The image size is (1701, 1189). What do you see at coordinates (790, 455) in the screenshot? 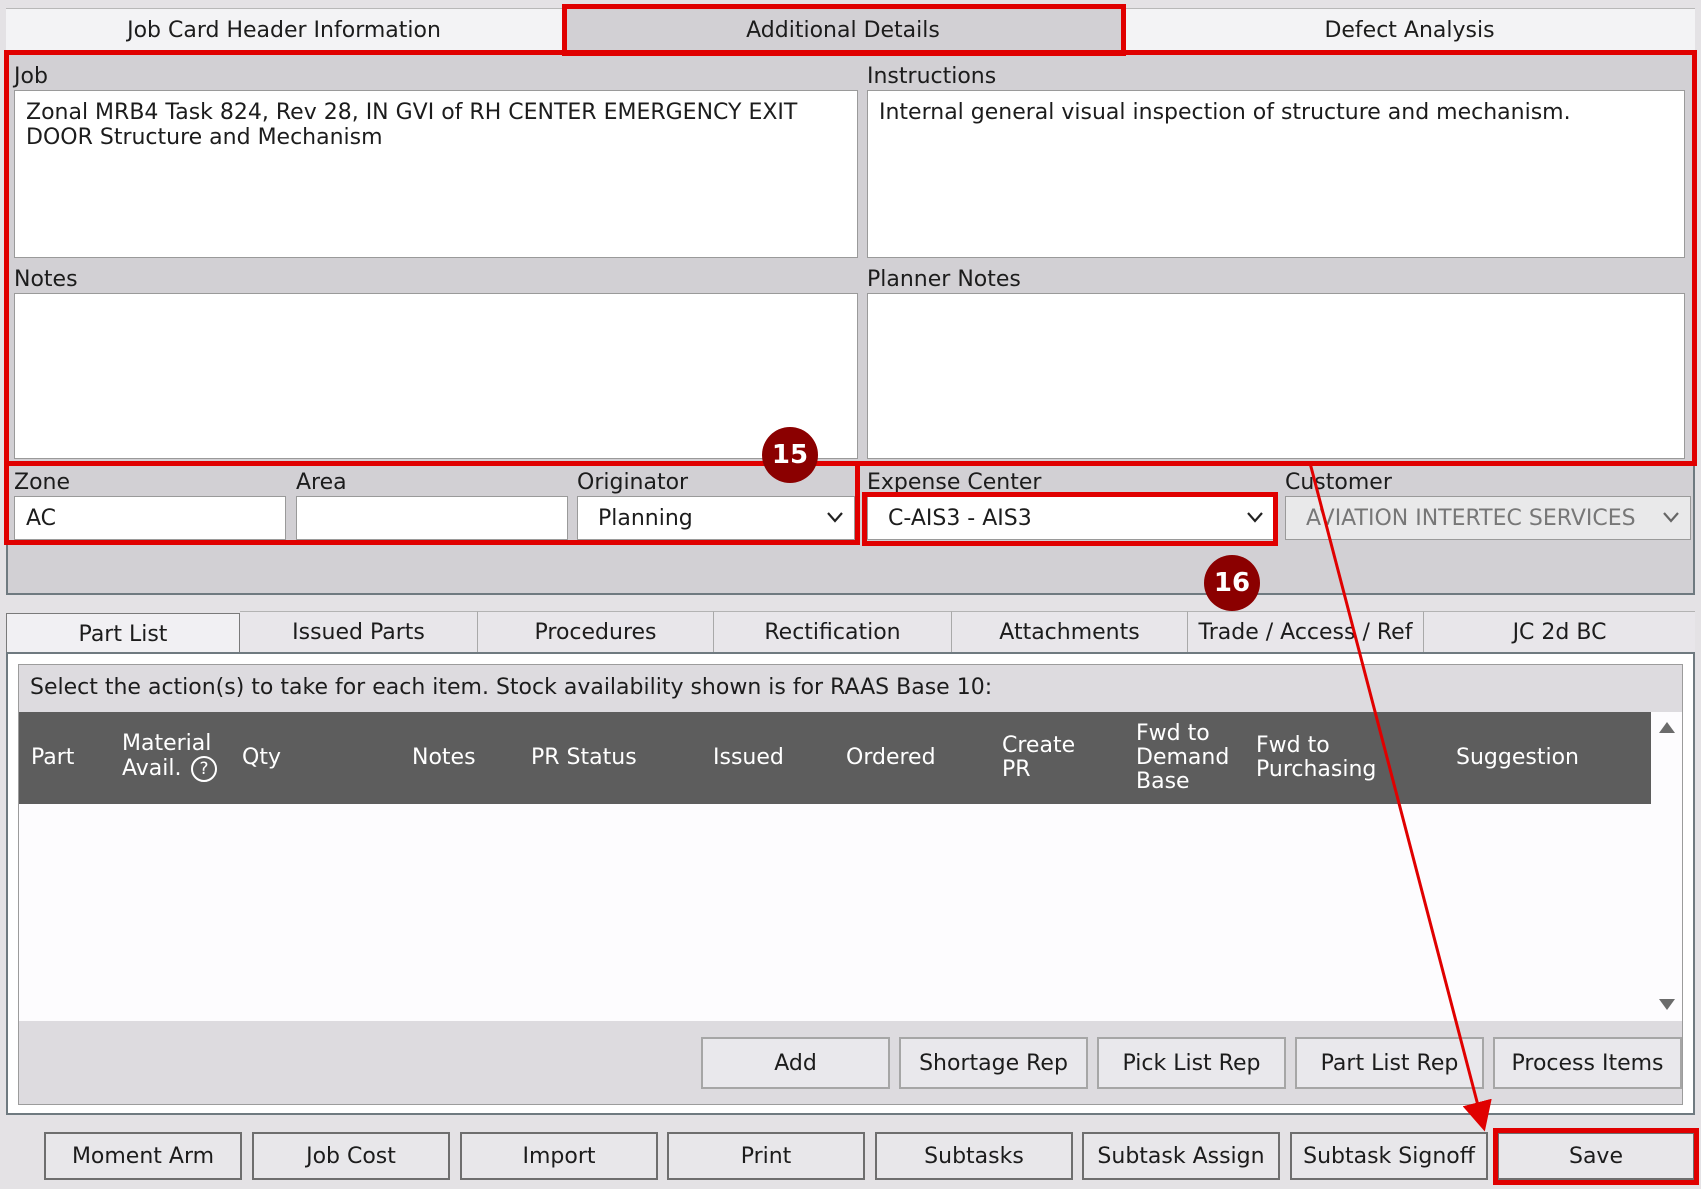
I see `badge-15: 15` at bounding box center [790, 455].